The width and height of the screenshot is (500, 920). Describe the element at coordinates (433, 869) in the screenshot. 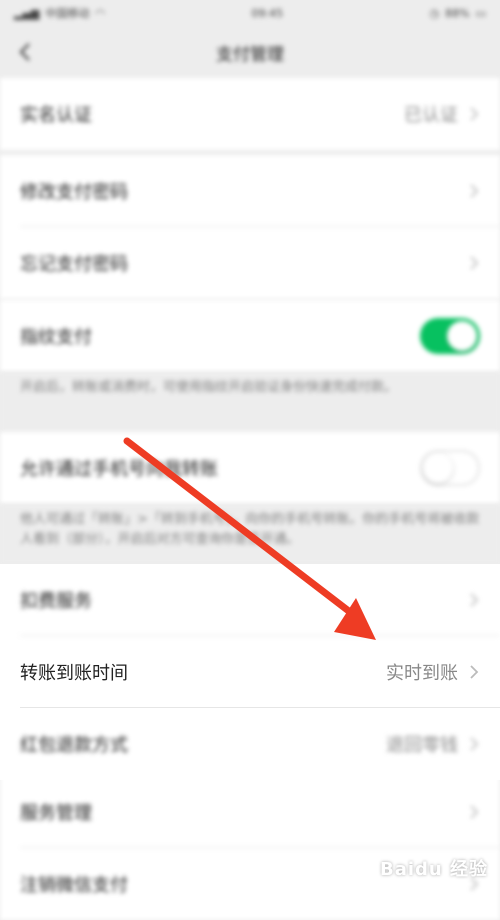

I see `baidu-watermark: Baidu 经验` at that location.